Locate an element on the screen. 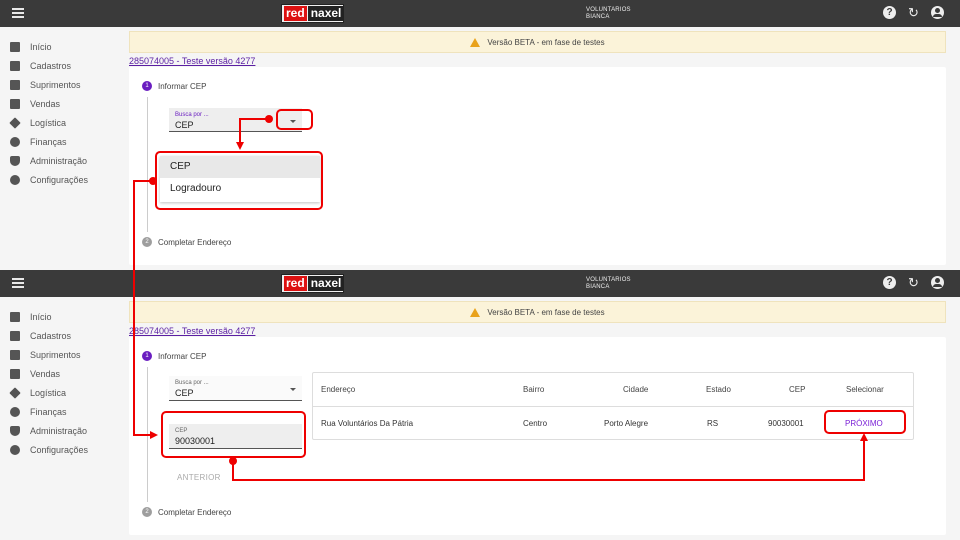 The width and height of the screenshot is (960, 540). cell-cep: 90030001 is located at coordinates (786, 423).